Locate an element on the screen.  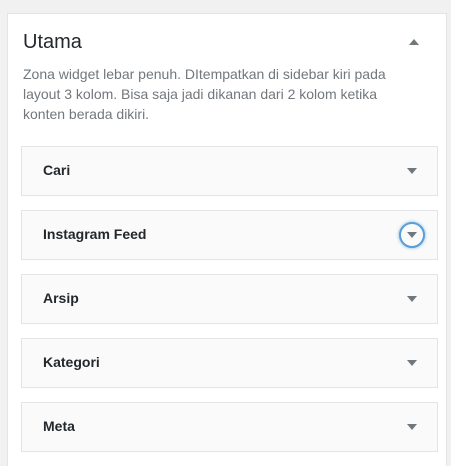
widget-arsip: Arsip is located at coordinates (229, 299).